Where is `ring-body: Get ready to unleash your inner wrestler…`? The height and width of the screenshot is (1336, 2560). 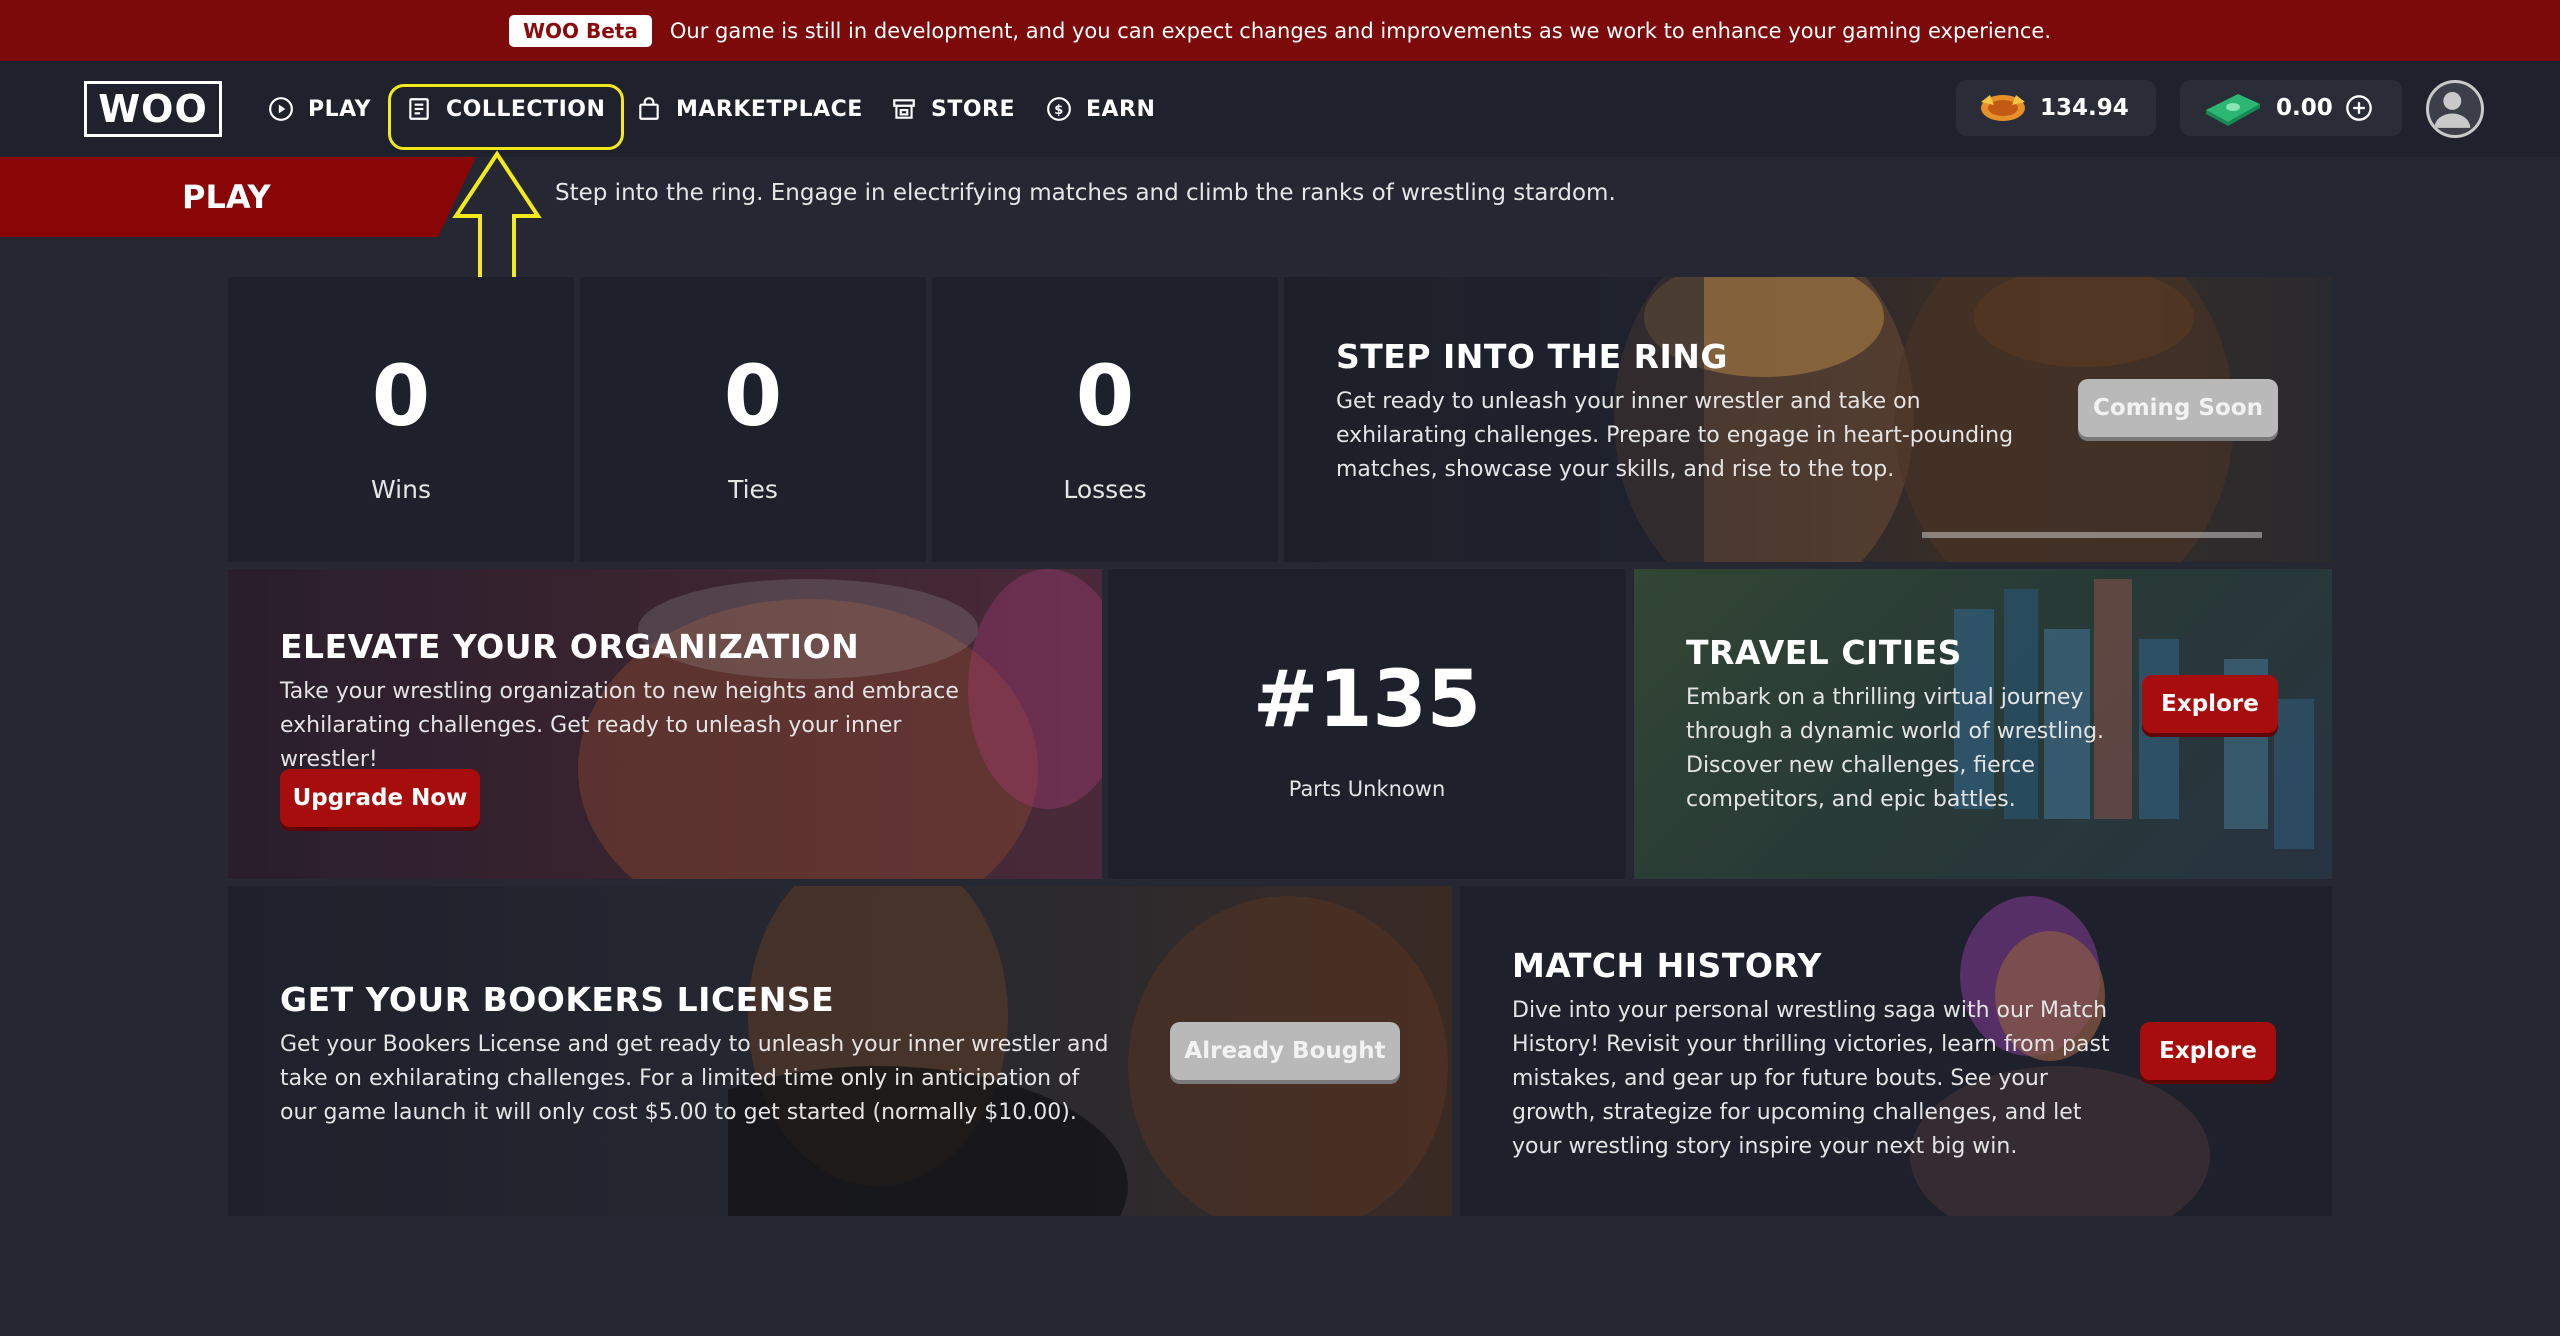
ring-body: Get ready to unleash your inner wrestler… is located at coordinates (1675, 435).